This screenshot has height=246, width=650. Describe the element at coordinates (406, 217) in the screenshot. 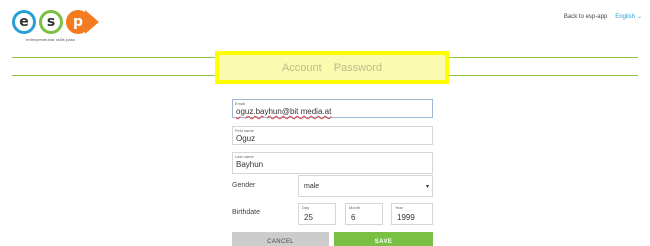

I see `year-value: 1999` at that location.